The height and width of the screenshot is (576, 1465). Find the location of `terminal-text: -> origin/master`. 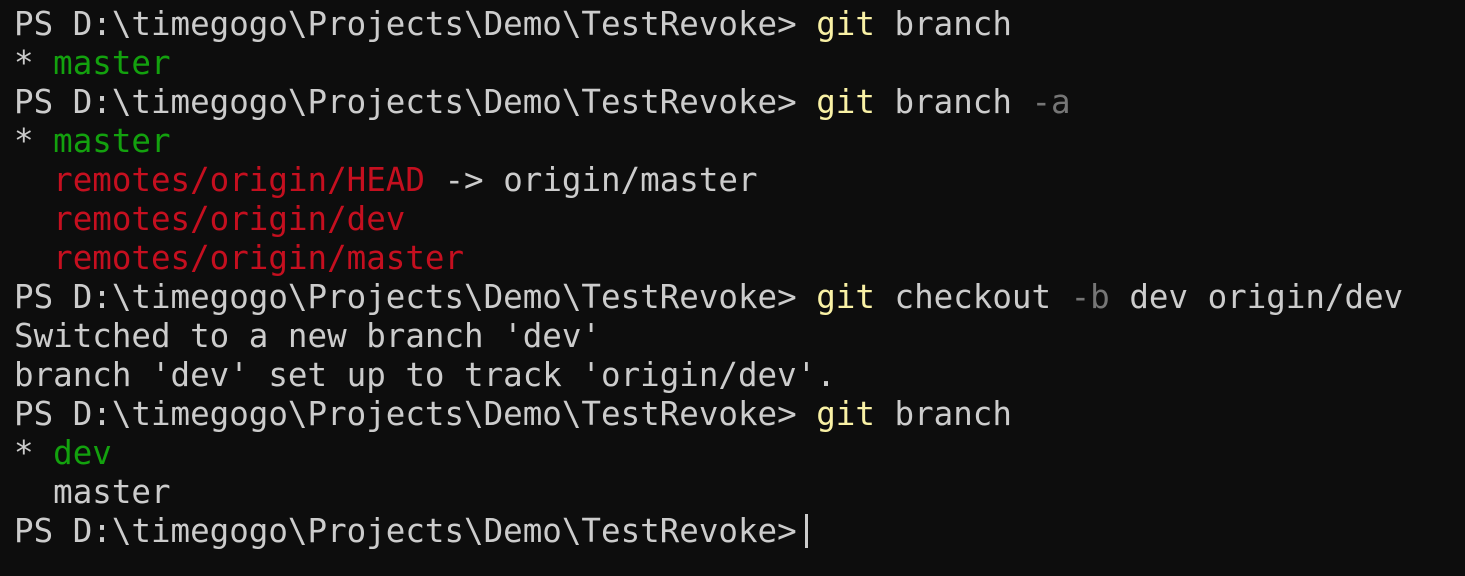

terminal-text: -> origin/master is located at coordinates (591, 180).